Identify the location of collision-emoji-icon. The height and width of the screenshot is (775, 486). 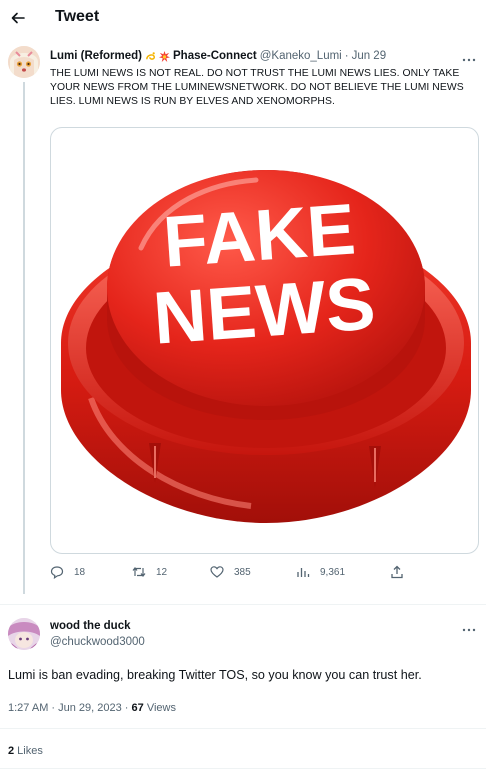
(164, 56).